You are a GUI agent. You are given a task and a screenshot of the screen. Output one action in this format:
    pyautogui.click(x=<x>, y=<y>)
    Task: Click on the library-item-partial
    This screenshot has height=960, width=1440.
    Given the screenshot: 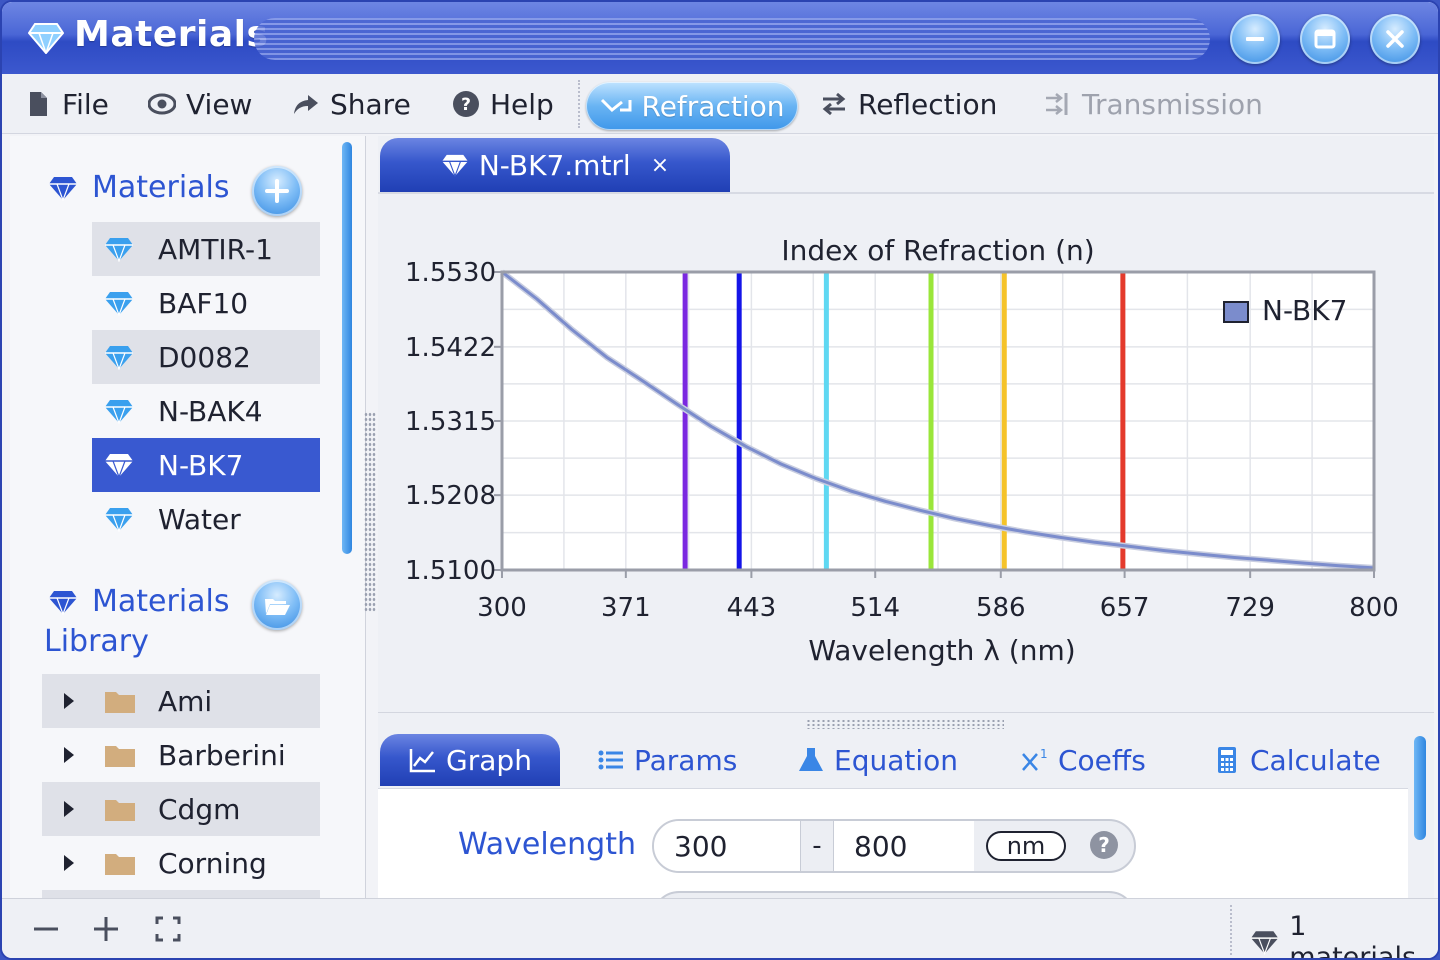 What is the action you would take?
    pyautogui.click(x=181, y=894)
    